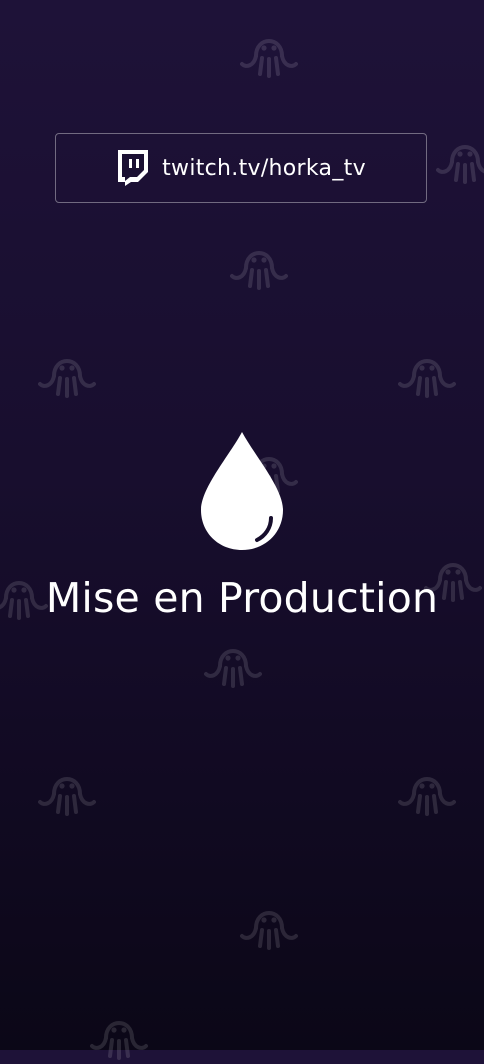 This screenshot has height=1064, width=484. I want to click on twitch-icon, so click(132, 168).